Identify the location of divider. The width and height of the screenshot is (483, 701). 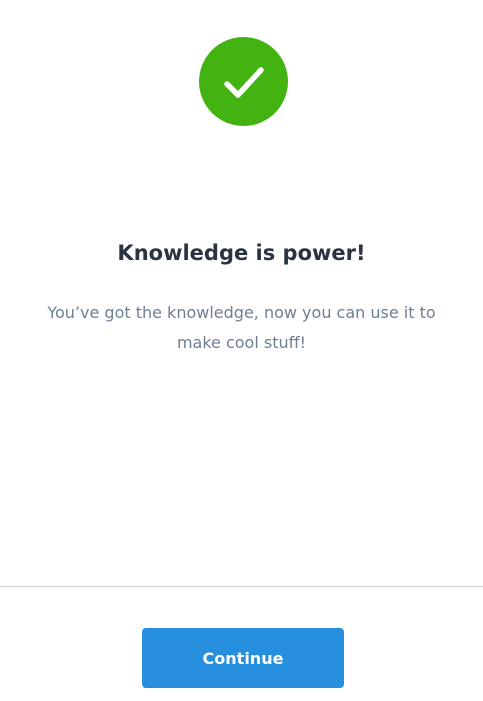
(241, 586).